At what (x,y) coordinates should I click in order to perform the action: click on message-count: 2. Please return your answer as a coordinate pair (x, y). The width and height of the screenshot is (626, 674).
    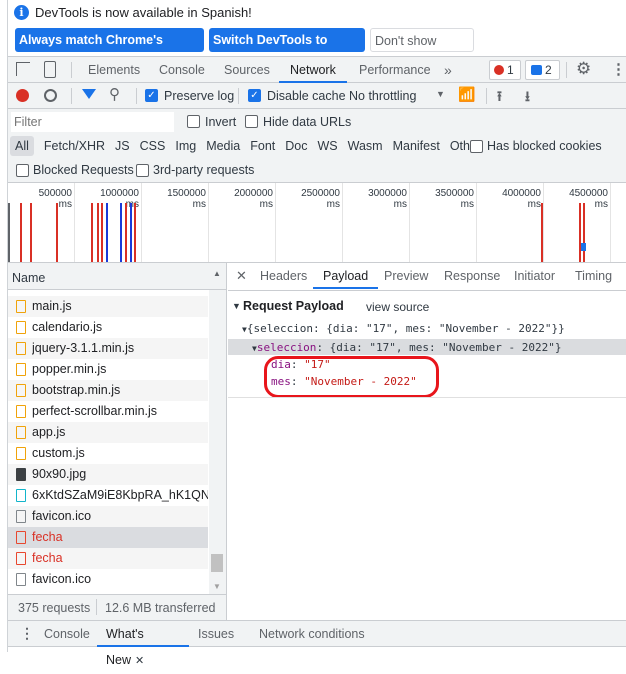
    Looking at the image, I should click on (548, 70).